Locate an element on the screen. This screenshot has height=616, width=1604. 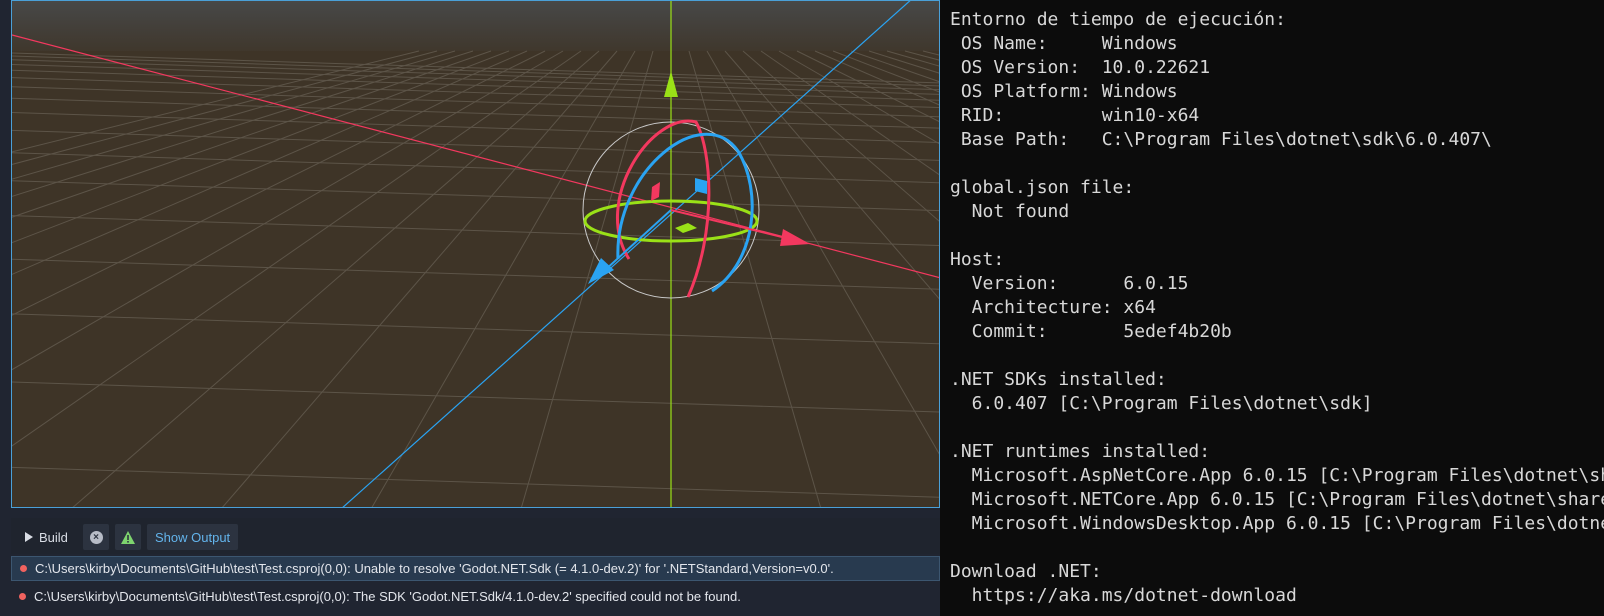
bottom-toolbar: Build × Show Output is located at coordinates (475, 536).